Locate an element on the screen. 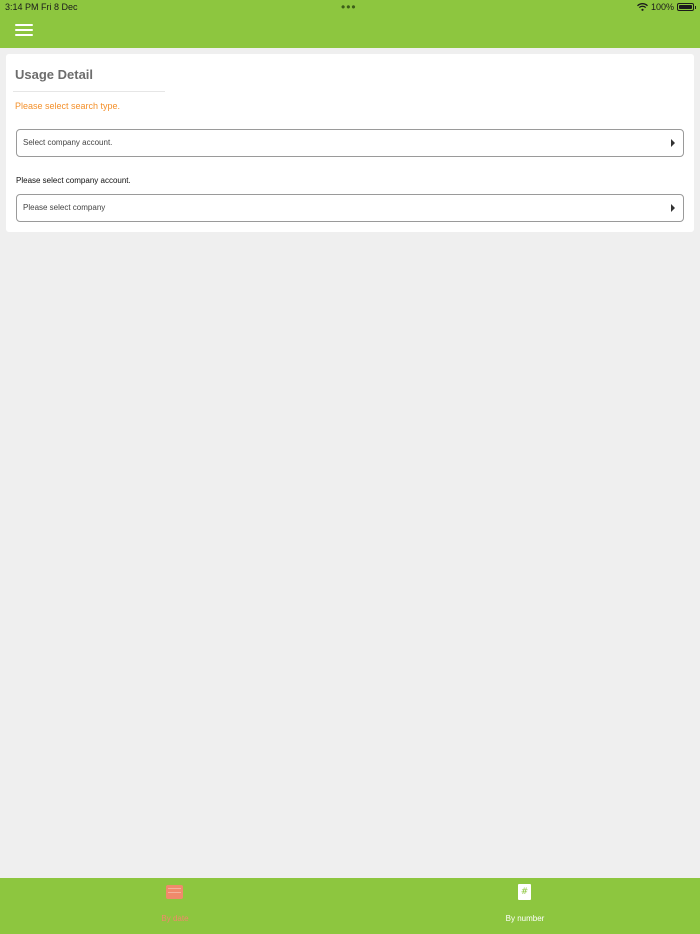 The width and height of the screenshot is (700, 934). company-account-select: Select company account. is located at coordinates (350, 143).